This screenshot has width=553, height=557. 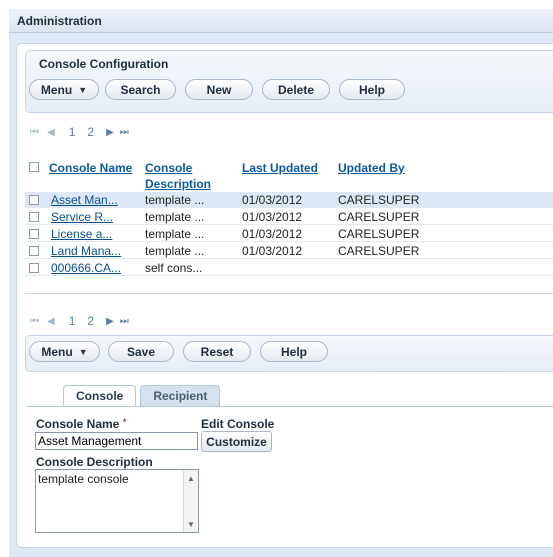 What do you see at coordinates (191, 524) in the screenshot?
I see `scroll-down-icon: ▼` at bounding box center [191, 524].